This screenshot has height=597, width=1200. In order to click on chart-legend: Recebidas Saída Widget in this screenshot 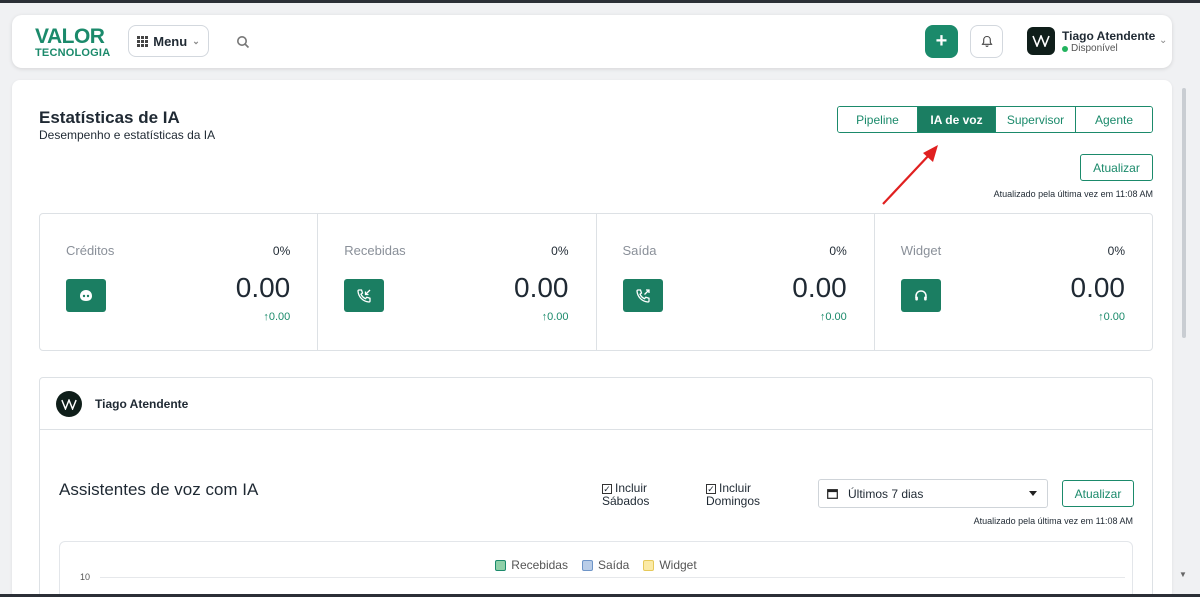, I will do `click(596, 565)`.